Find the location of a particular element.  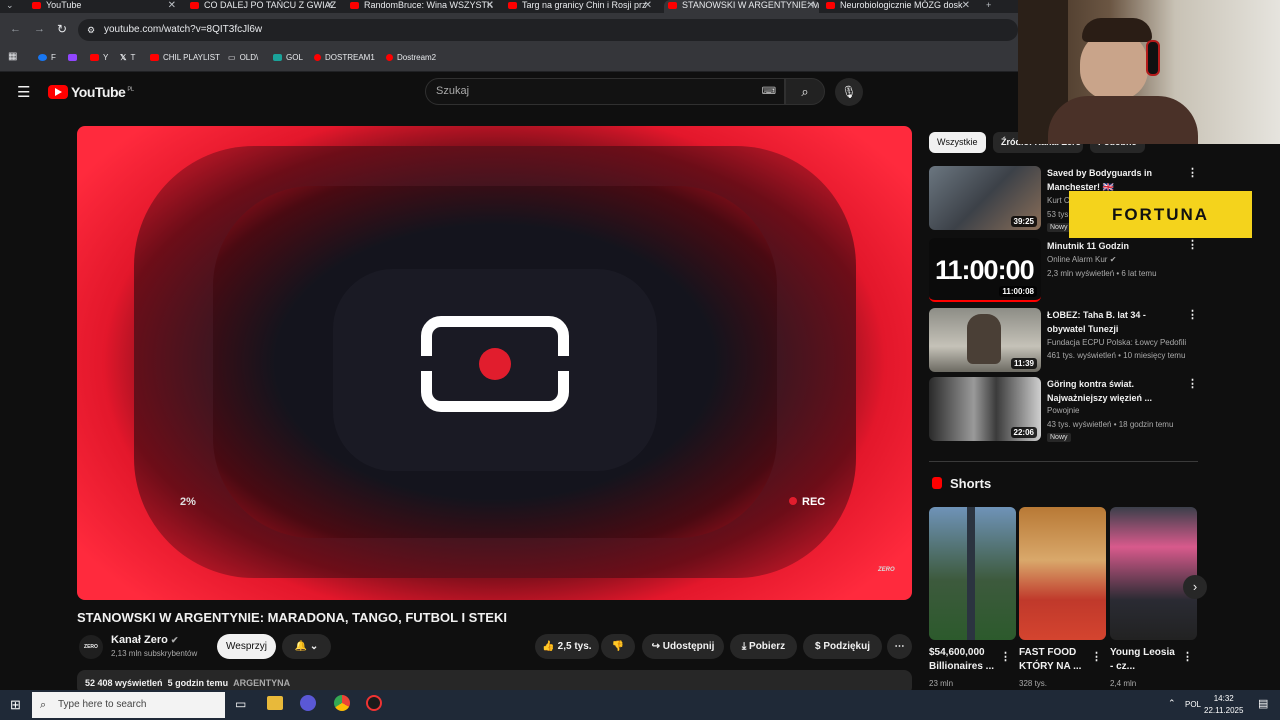

duration-badge: 11:00:08 is located at coordinates (1018, 291).